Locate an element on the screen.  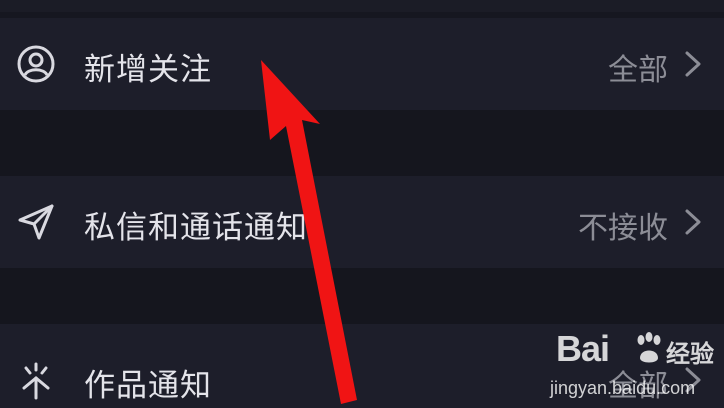
setting-label: 新增关注 is located at coordinates (148, 70).